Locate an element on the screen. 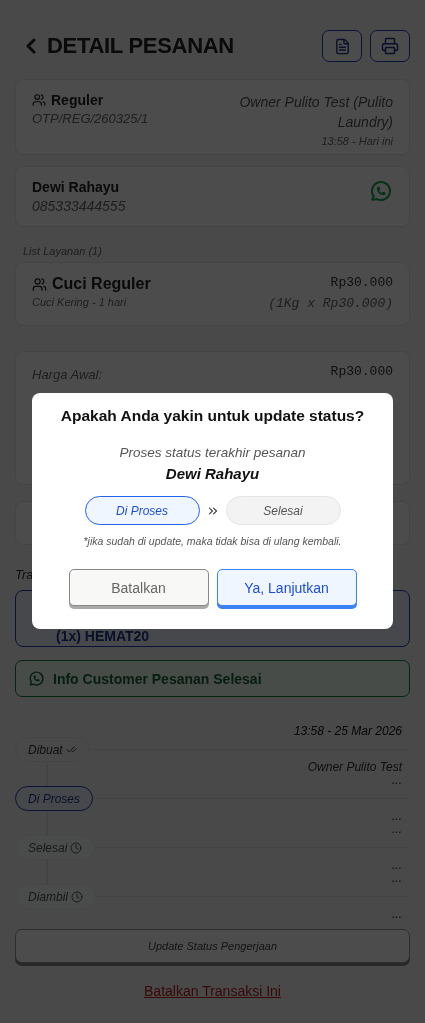 The image size is (425, 1023). status-chip: Di Proses is located at coordinates (142, 510).